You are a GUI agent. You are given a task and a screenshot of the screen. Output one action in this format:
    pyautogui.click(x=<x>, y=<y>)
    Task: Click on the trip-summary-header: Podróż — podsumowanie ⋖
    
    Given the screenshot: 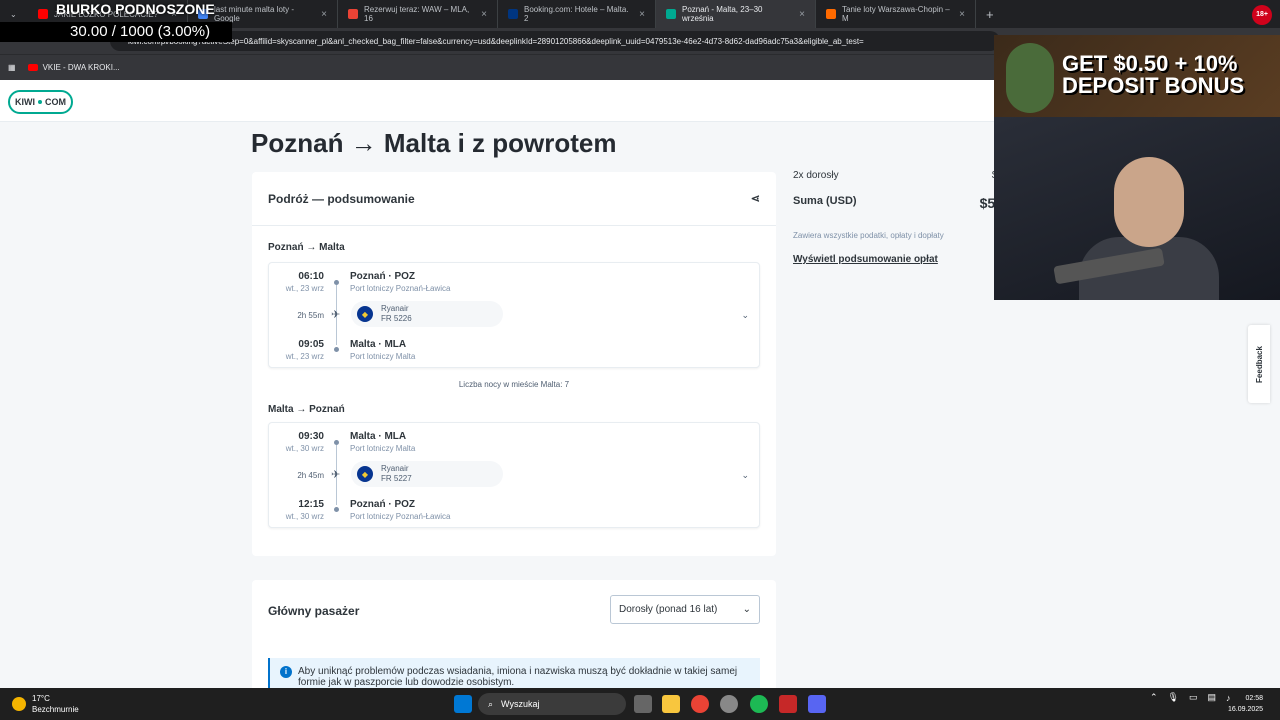 What is the action you would take?
    pyautogui.click(x=514, y=199)
    